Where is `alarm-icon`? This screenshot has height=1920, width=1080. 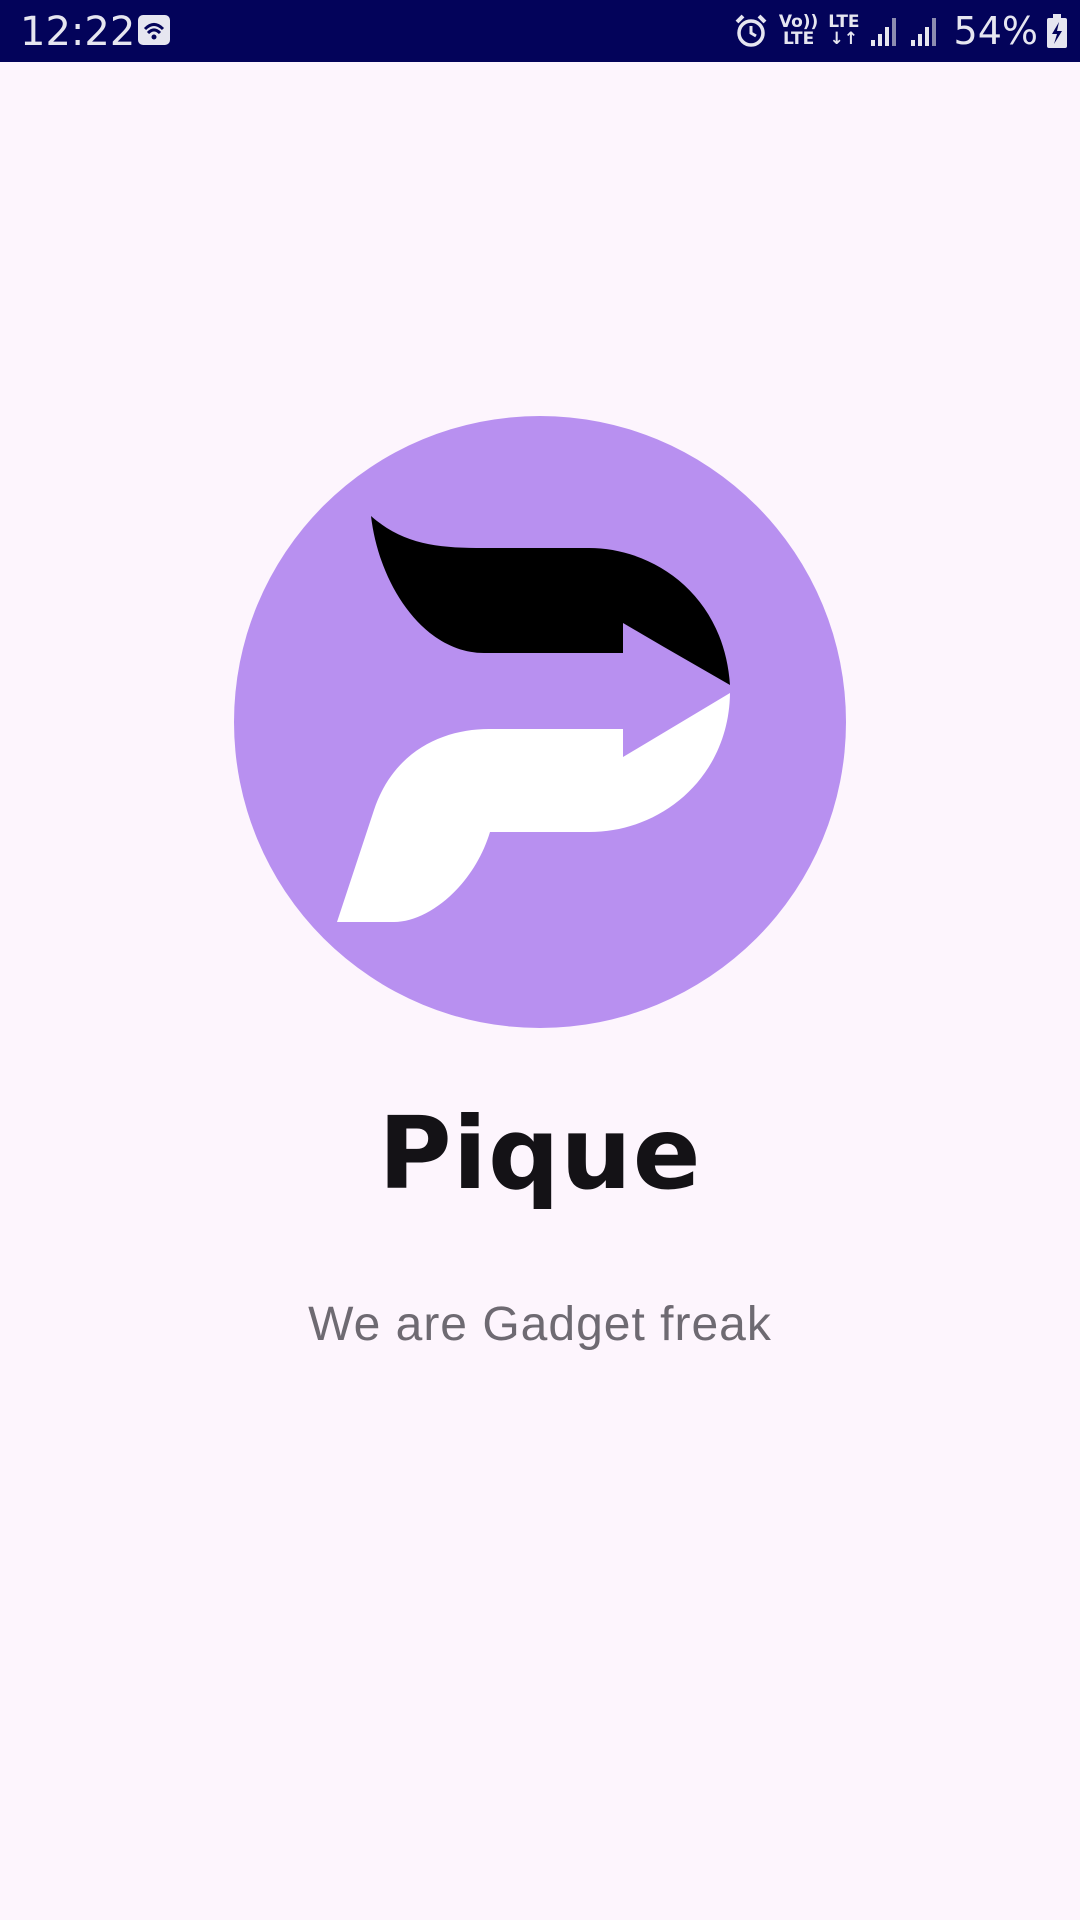
alarm-icon is located at coordinates (751, 30).